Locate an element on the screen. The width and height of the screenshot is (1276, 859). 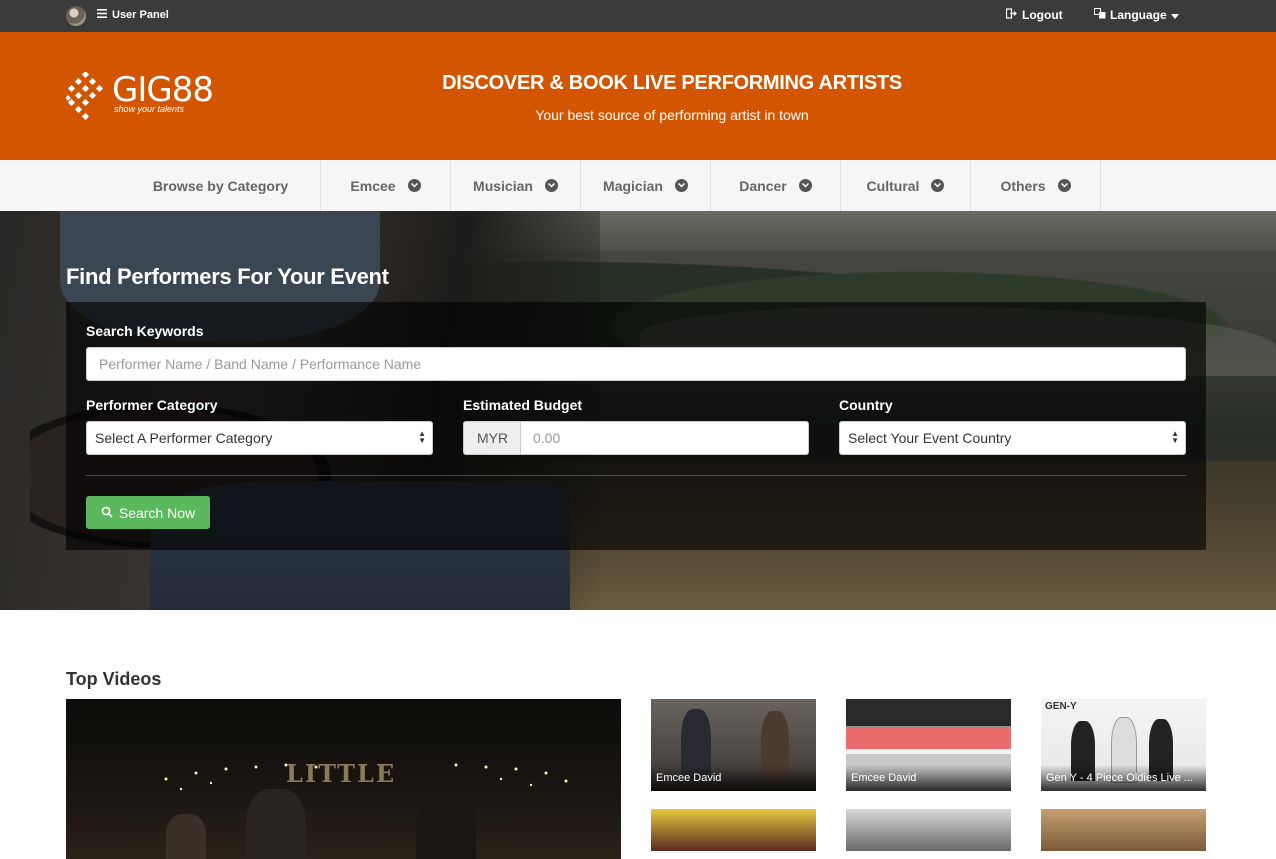
category-select: Select A Performer Category ▲ ▼ is located at coordinates (259, 438).